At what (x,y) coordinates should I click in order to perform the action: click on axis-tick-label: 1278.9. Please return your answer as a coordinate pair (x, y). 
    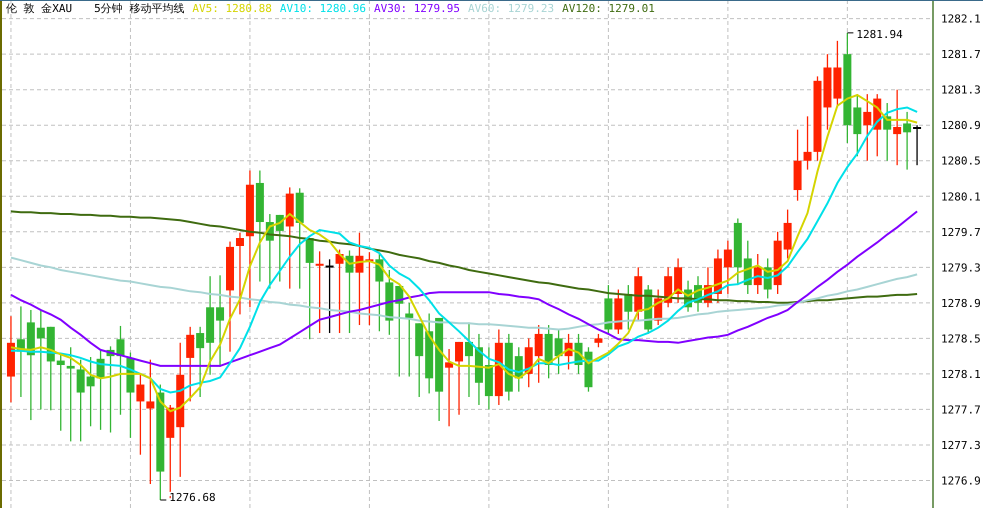
    Looking at the image, I should click on (961, 303).